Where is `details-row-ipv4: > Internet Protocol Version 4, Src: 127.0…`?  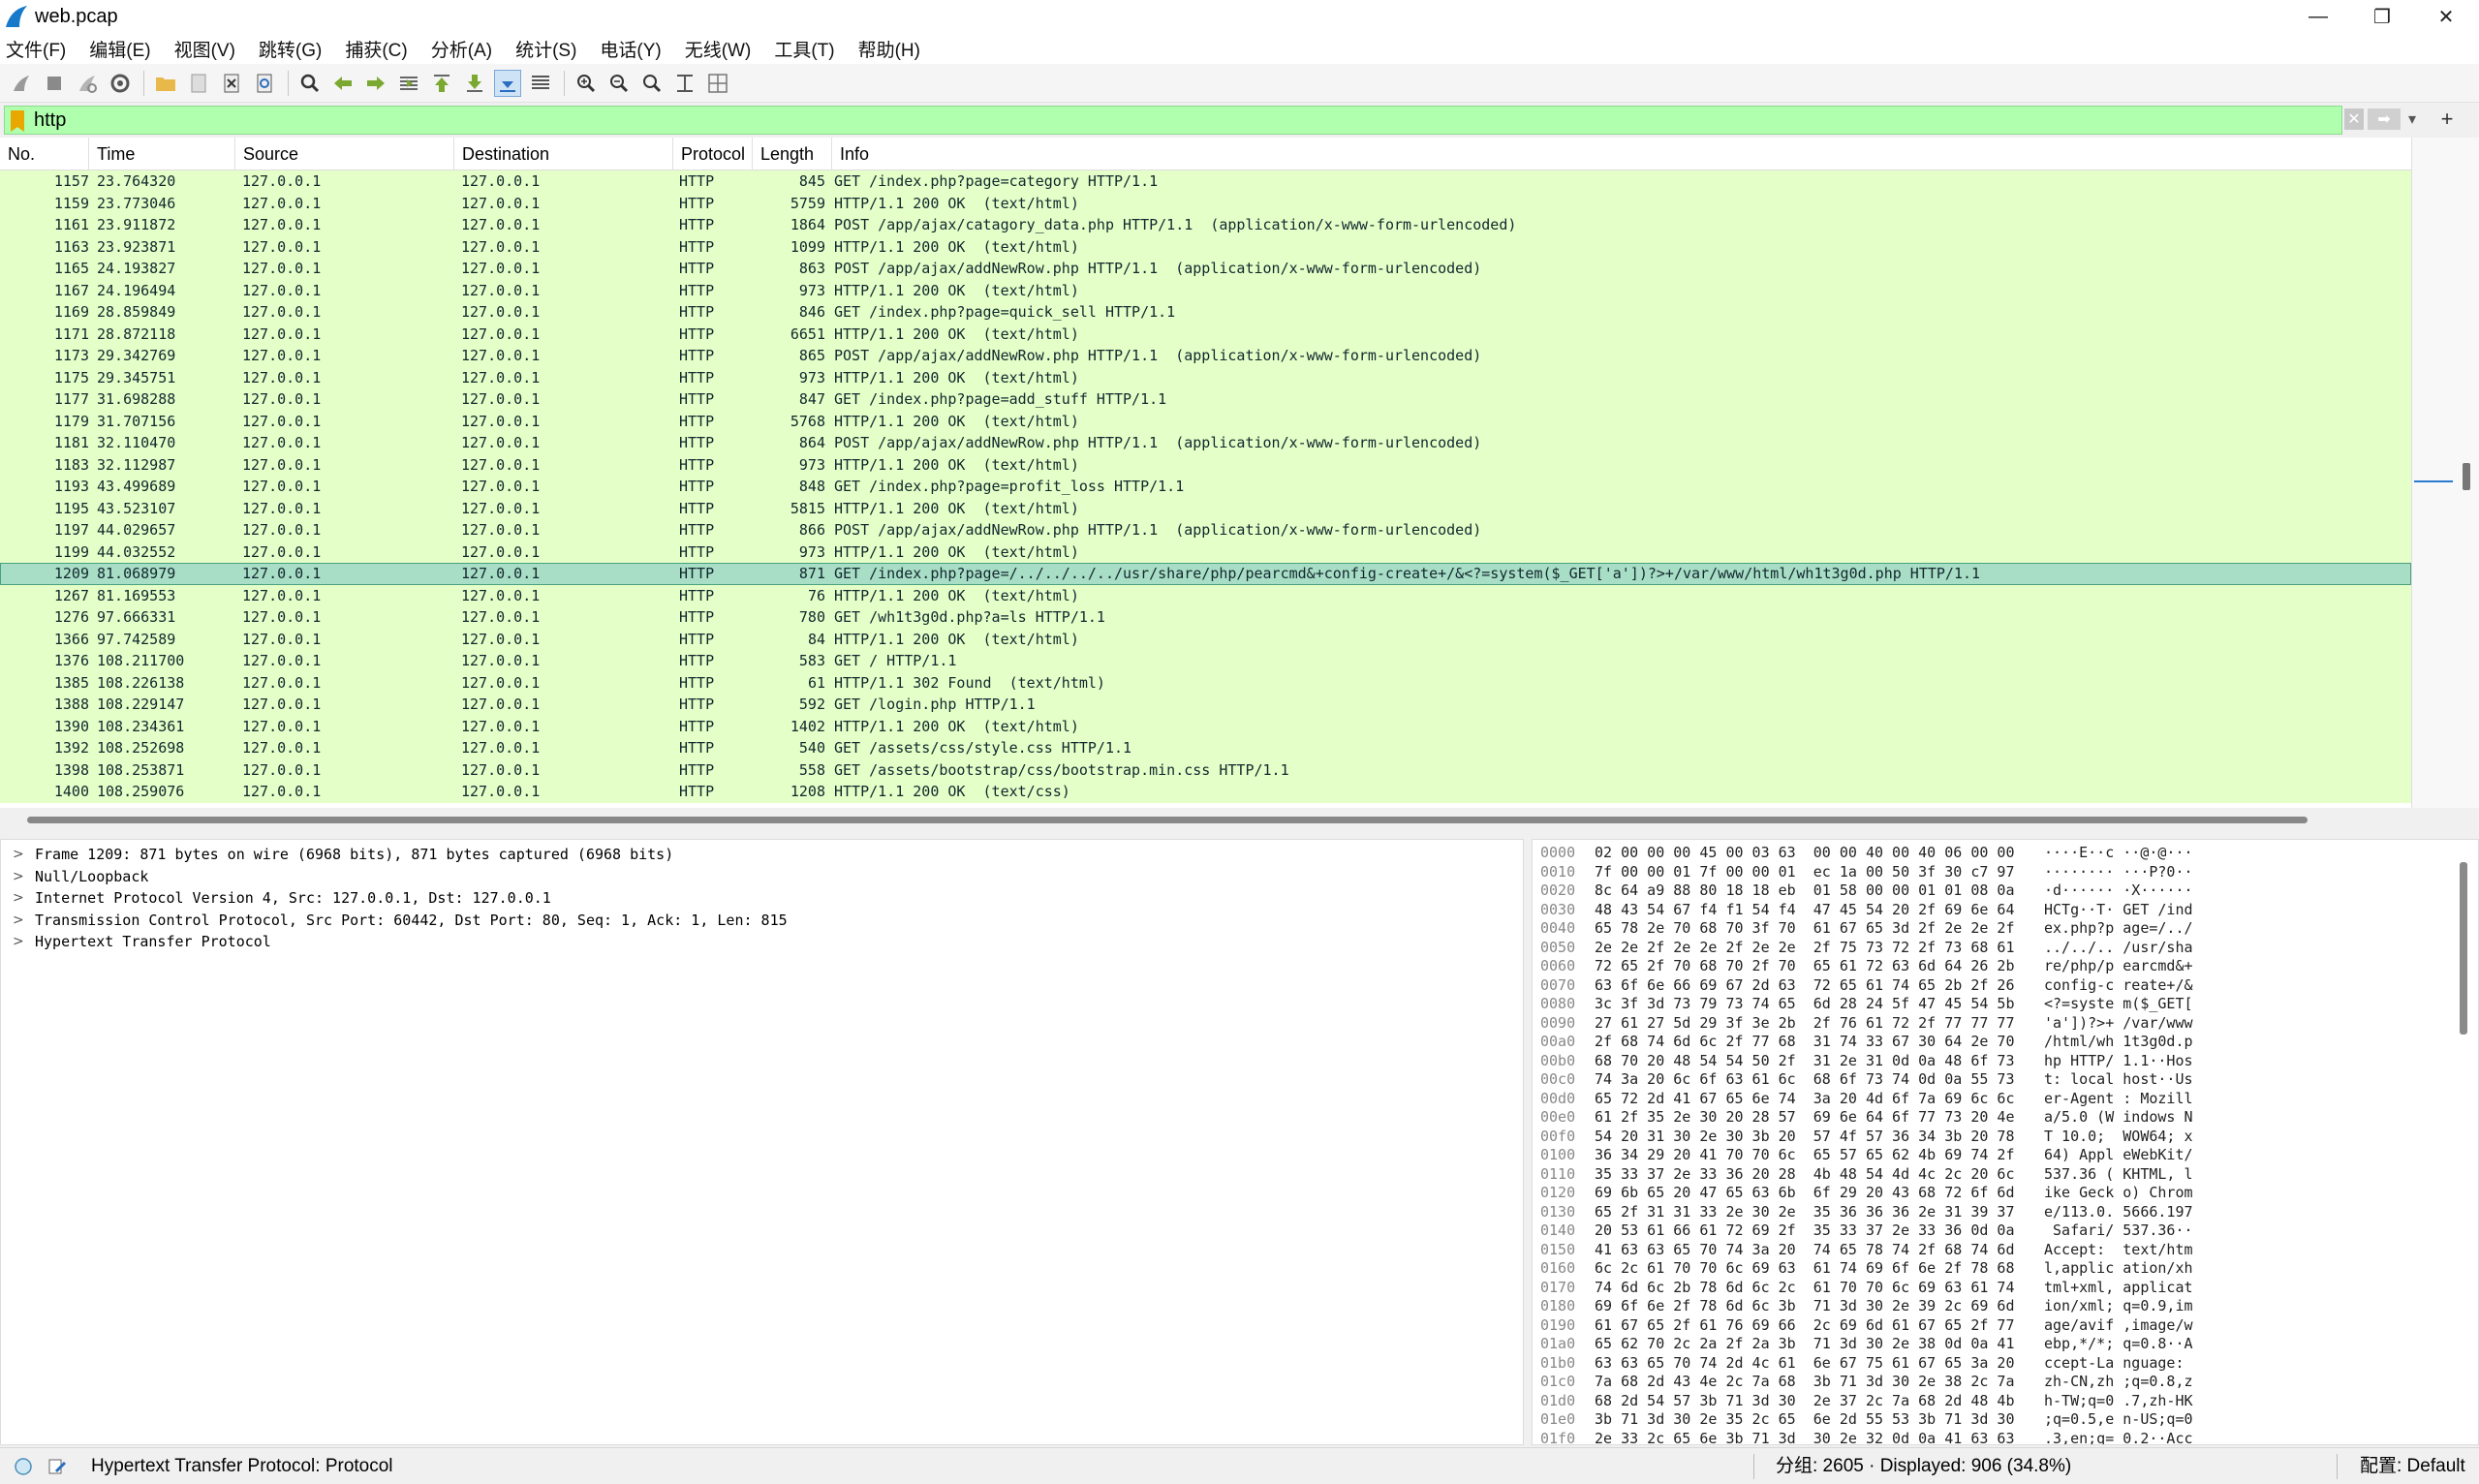
details-row-ipv4: > Internet Protocol Version 4, Src: 127.0… is located at coordinates (761, 898).